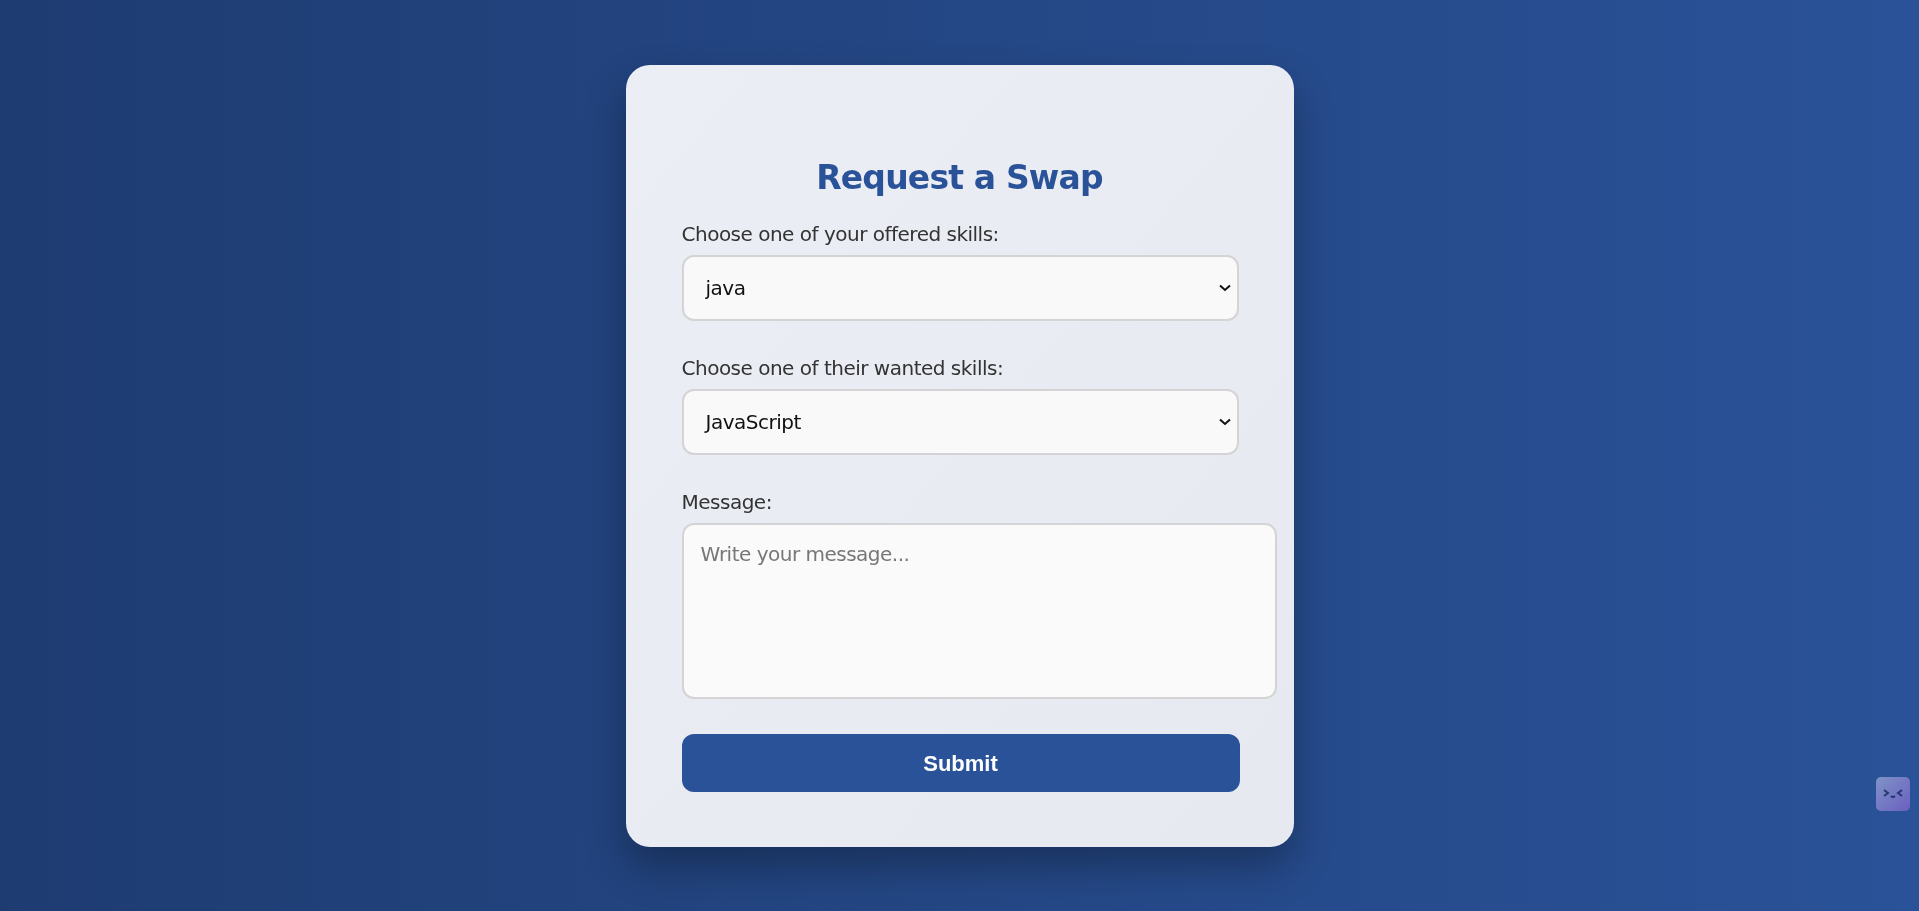 This screenshot has height=911, width=1919. I want to click on select-dropdown: JavaScript, so click(960, 422).